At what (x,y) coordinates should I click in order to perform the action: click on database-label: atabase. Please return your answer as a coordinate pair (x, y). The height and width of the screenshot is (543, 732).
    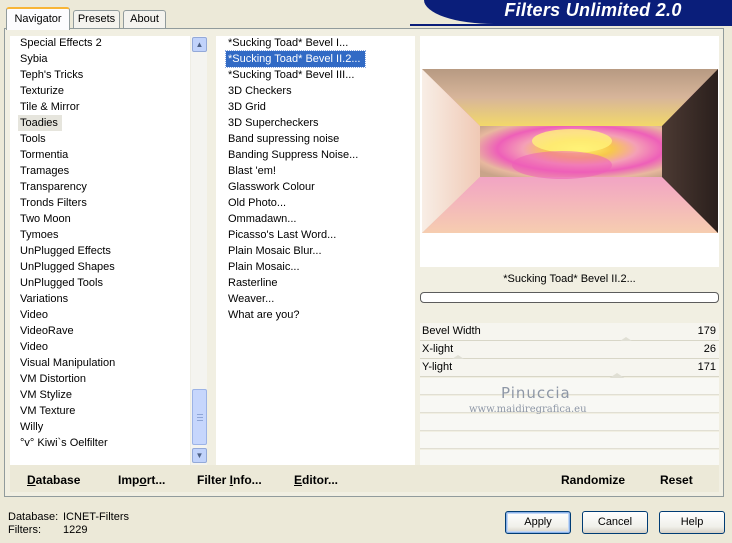
    Looking at the image, I should click on (58, 480).